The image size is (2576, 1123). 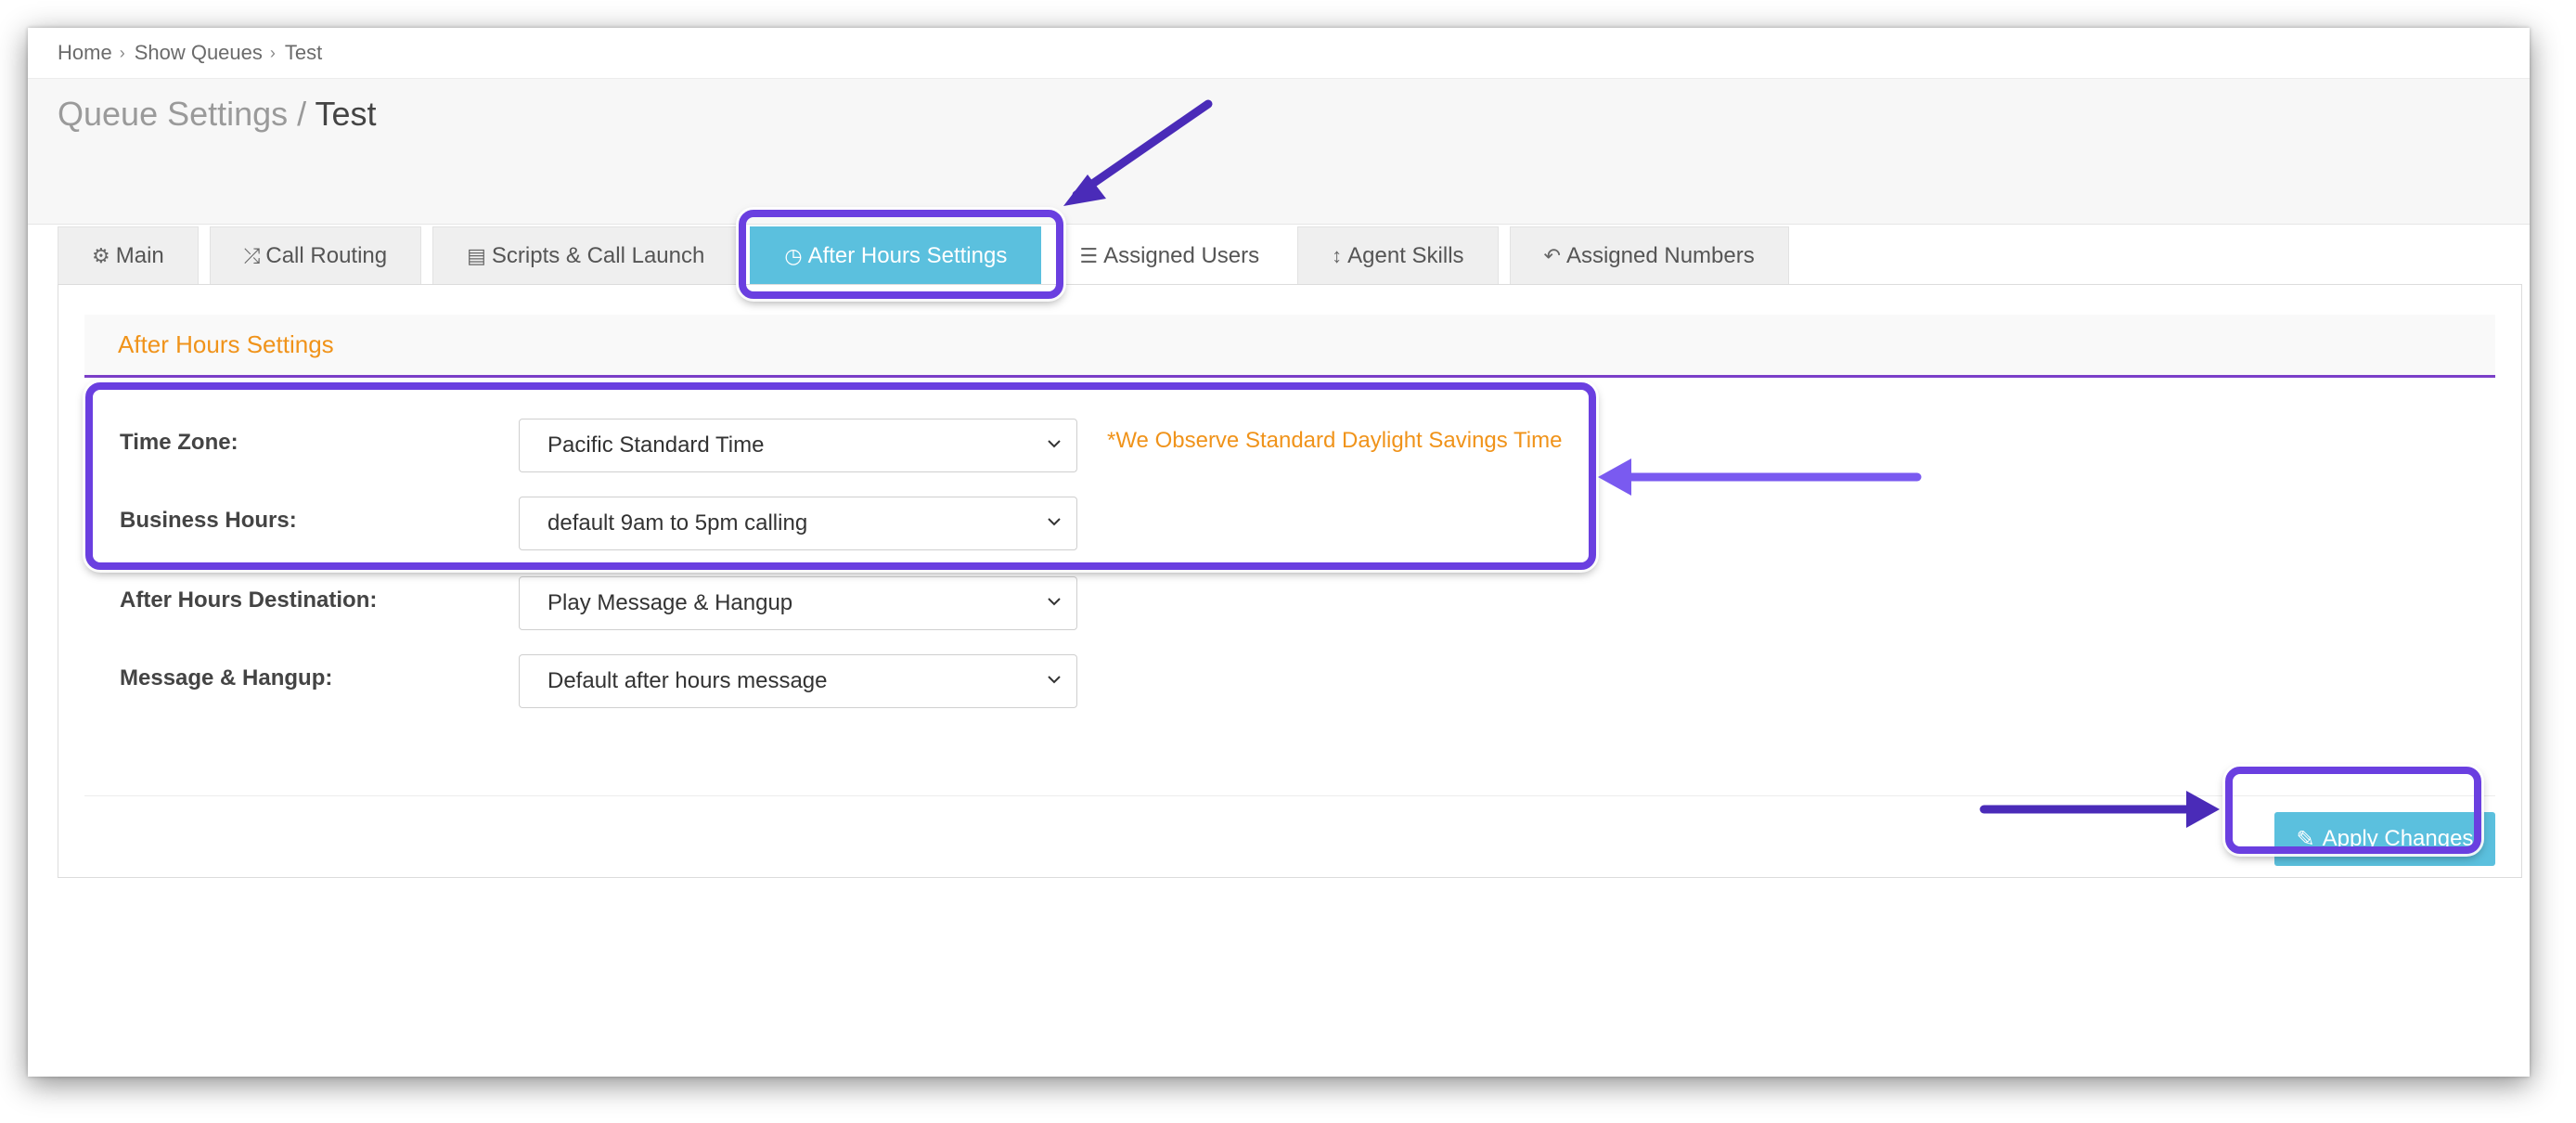 What do you see at coordinates (1337, 255) in the screenshot?
I see `vertical-resize-icon: ↕` at bounding box center [1337, 255].